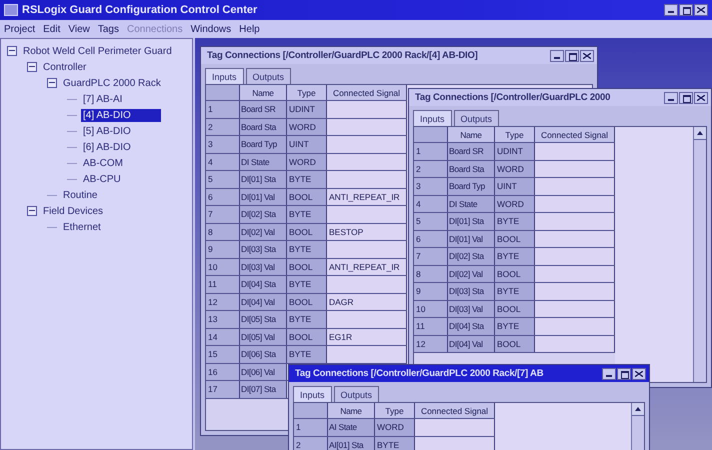  I want to click on row-number: 5, so click(431, 221).